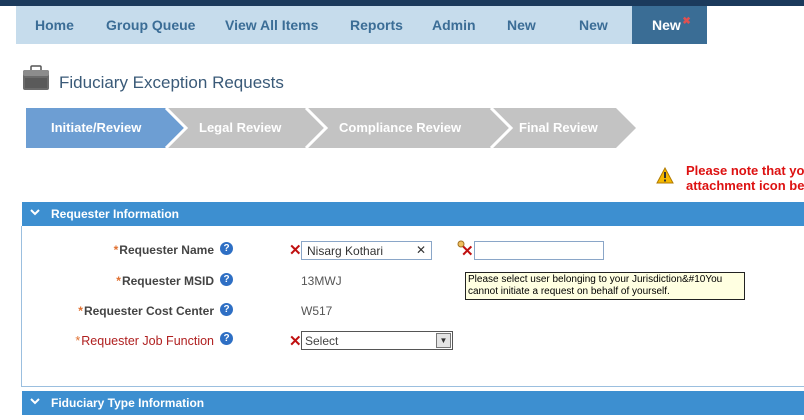 Image resolution: width=804 pixels, height=420 pixels. Describe the element at coordinates (271, 25) in the screenshot. I see `nav-view-all-items: View All Items` at that location.